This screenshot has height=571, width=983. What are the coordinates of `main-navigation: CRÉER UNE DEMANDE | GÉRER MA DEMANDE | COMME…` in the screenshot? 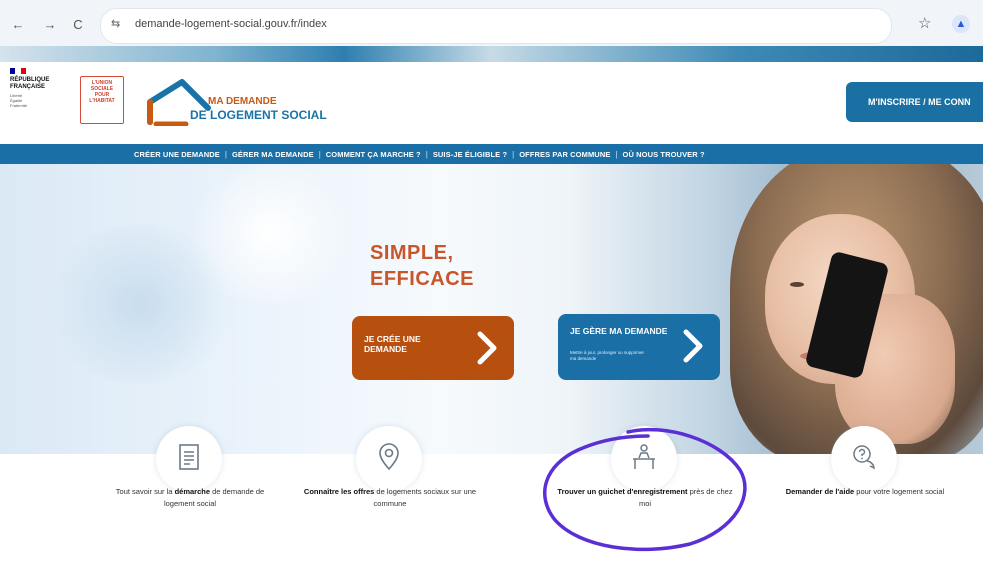 It's located at (491, 154).